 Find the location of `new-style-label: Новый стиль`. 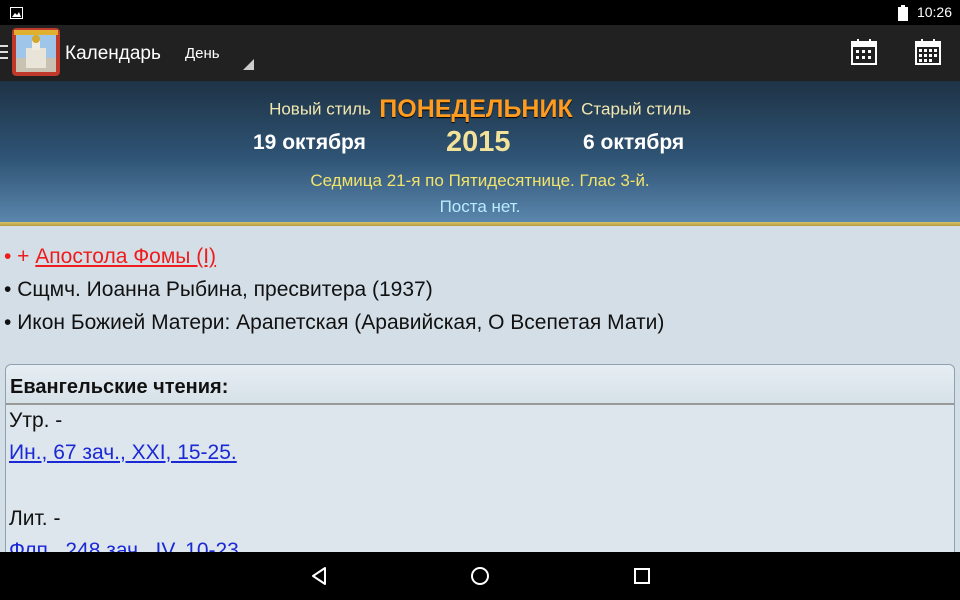

new-style-label: Новый стиль is located at coordinates (320, 109).